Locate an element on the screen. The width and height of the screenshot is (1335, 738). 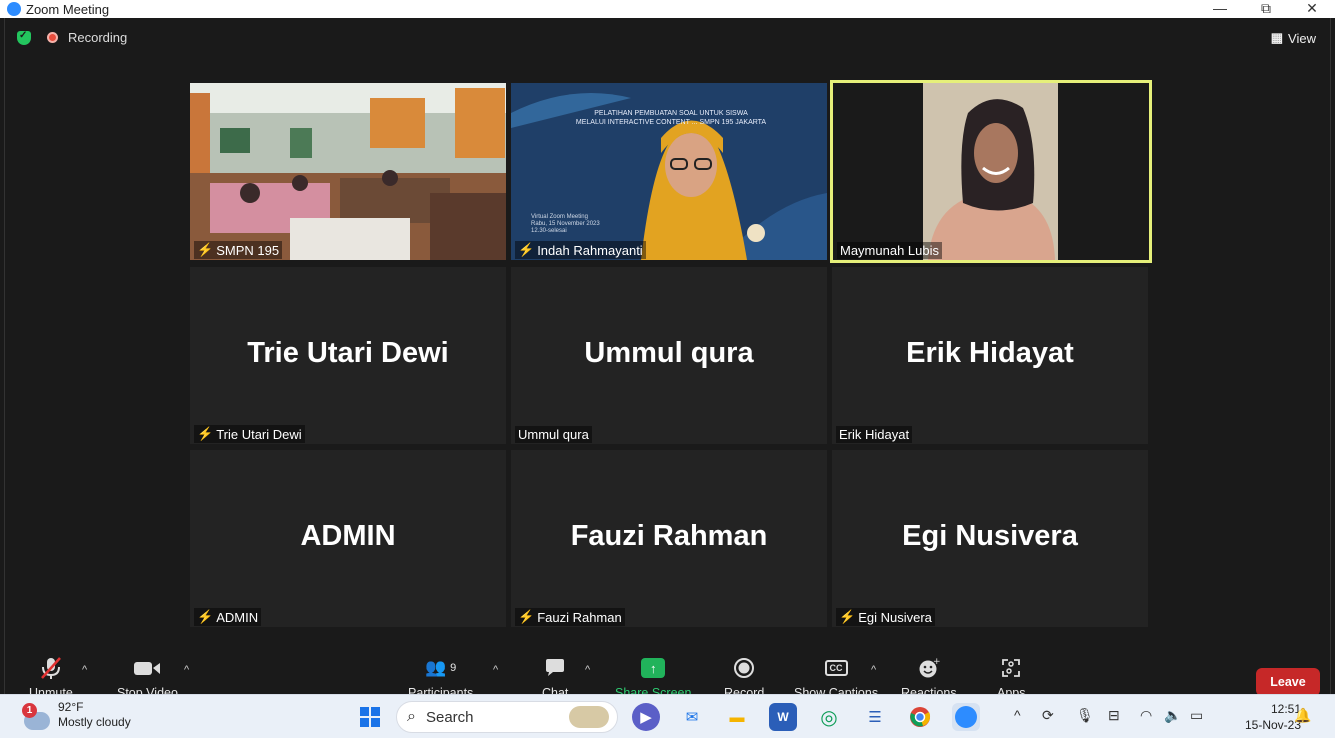
word-icon: W is located at coordinates (783, 717).